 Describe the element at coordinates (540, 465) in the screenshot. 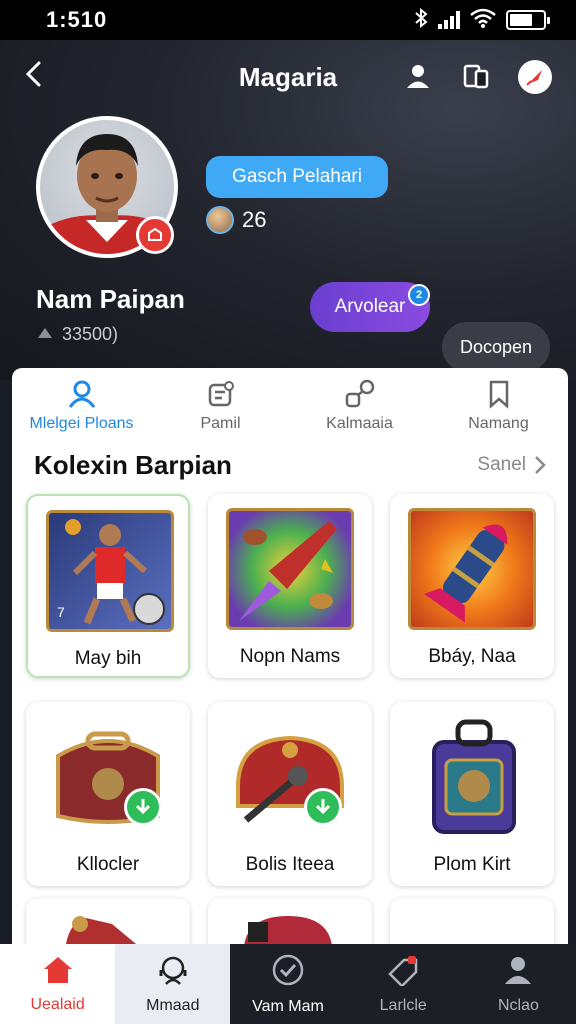

I see `chevron-right-icon` at that location.